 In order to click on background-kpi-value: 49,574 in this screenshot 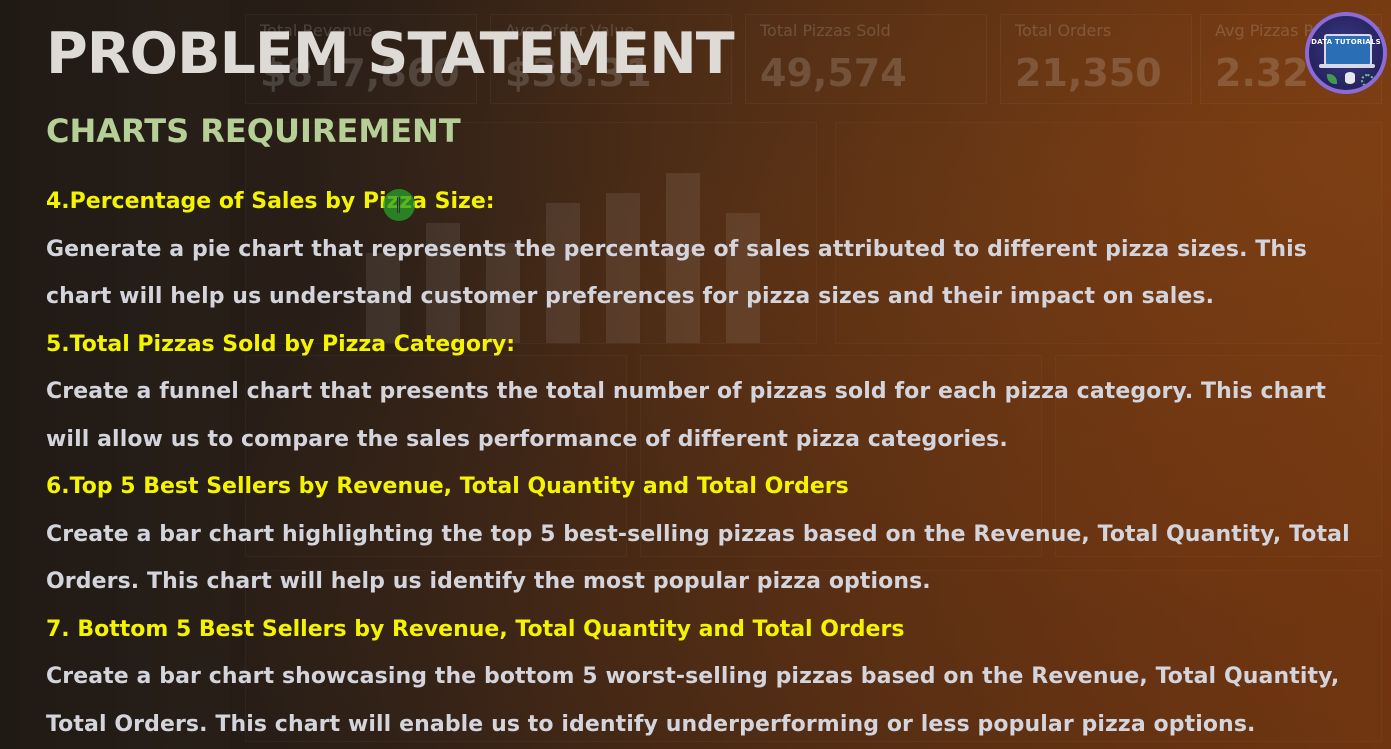, I will do `click(833, 73)`.